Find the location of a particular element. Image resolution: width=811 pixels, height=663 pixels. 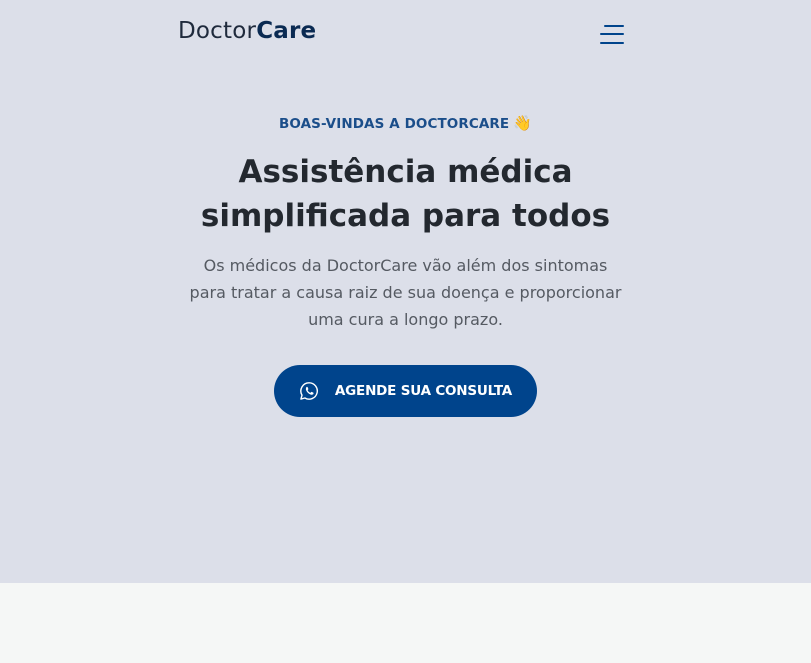

next-section is located at coordinates (405, 623).